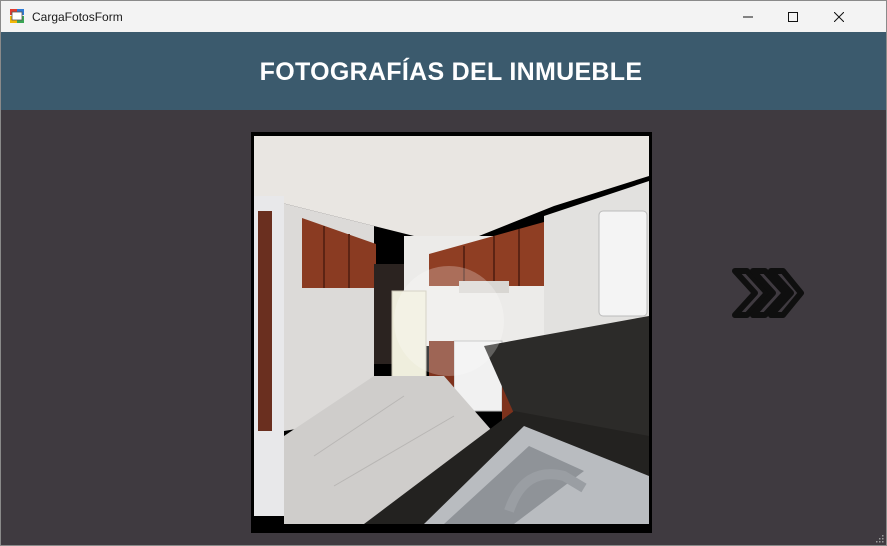 The width and height of the screenshot is (887, 546). I want to click on minimize-button, so click(748, 16).